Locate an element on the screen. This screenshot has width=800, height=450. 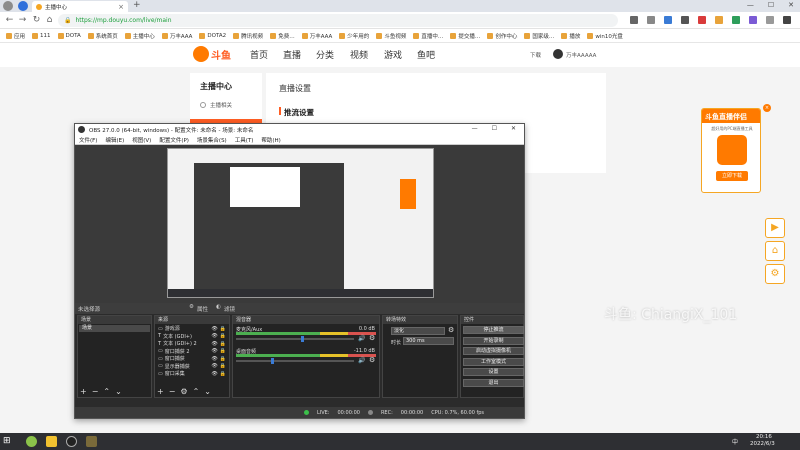
taskbar-obs-icon is located at coordinates (71, 441).